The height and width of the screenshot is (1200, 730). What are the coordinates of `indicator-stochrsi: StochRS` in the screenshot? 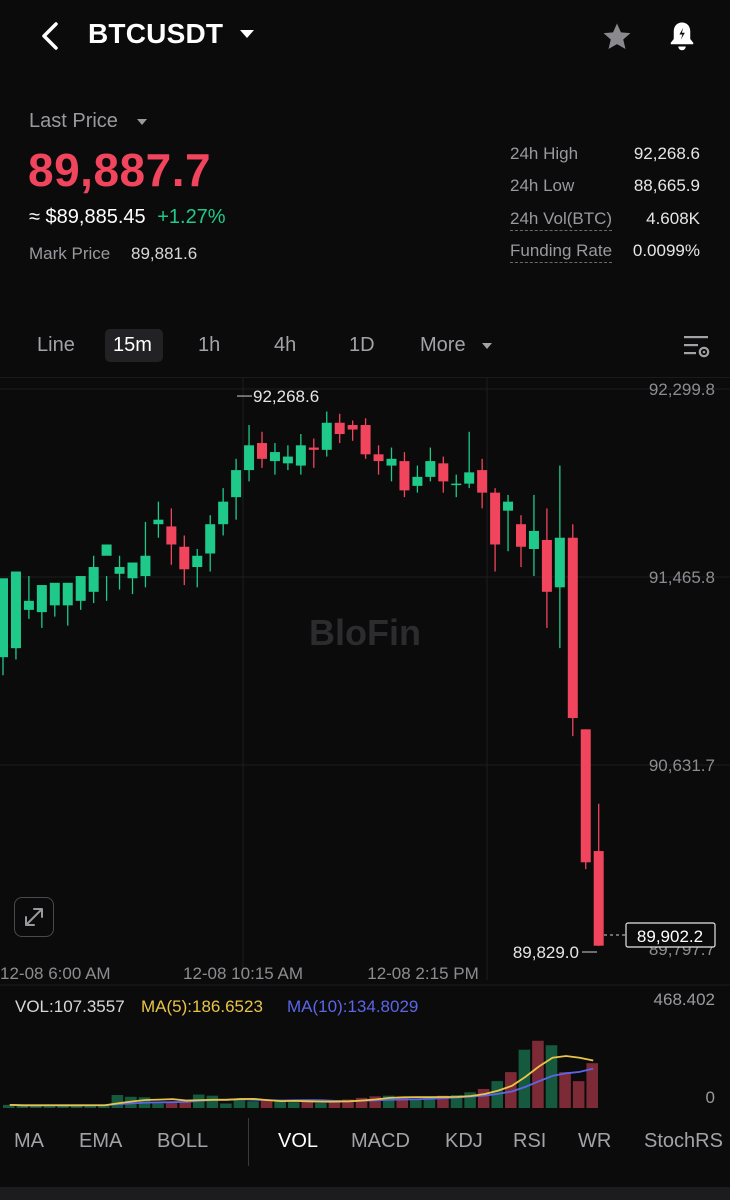 It's located at (683, 1141).